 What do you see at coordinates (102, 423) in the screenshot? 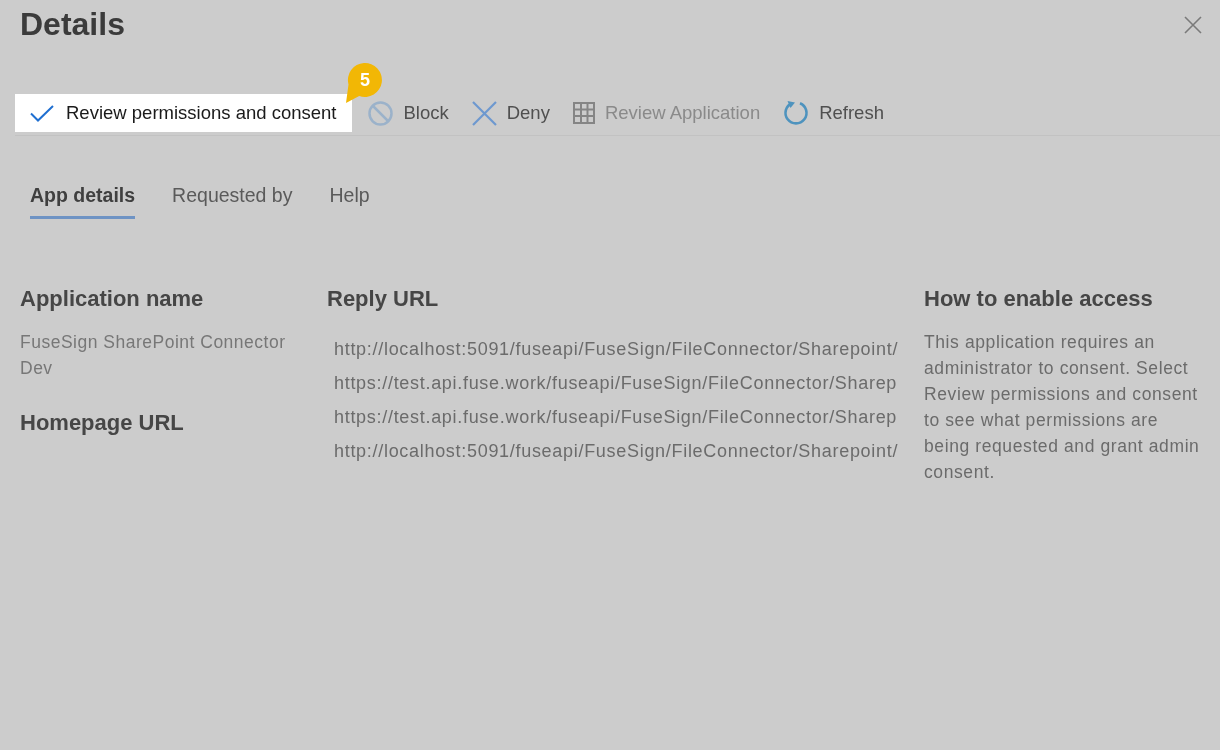
I see `field-heading: Homepage URL` at bounding box center [102, 423].